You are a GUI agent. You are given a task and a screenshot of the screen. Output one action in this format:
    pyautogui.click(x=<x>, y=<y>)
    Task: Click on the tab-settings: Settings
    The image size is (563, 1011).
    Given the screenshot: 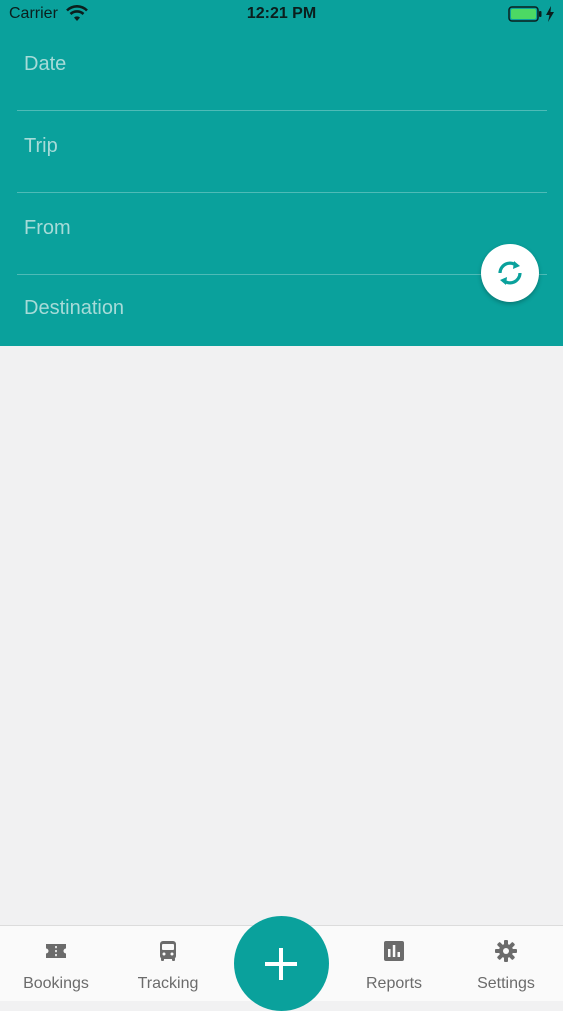 What is the action you would take?
    pyautogui.click(x=506, y=963)
    